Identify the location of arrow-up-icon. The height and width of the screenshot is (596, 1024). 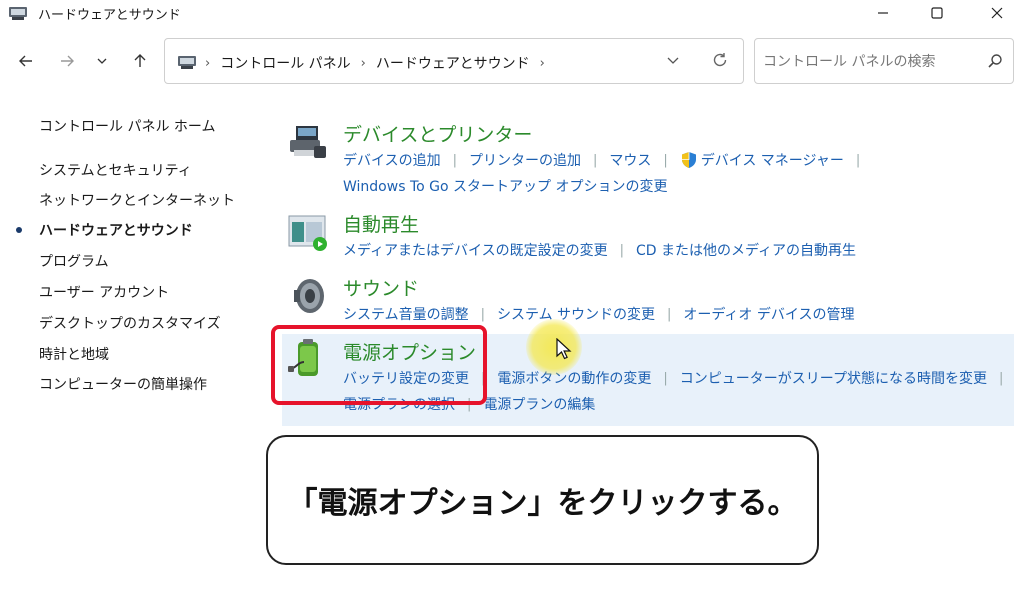
(140, 60).